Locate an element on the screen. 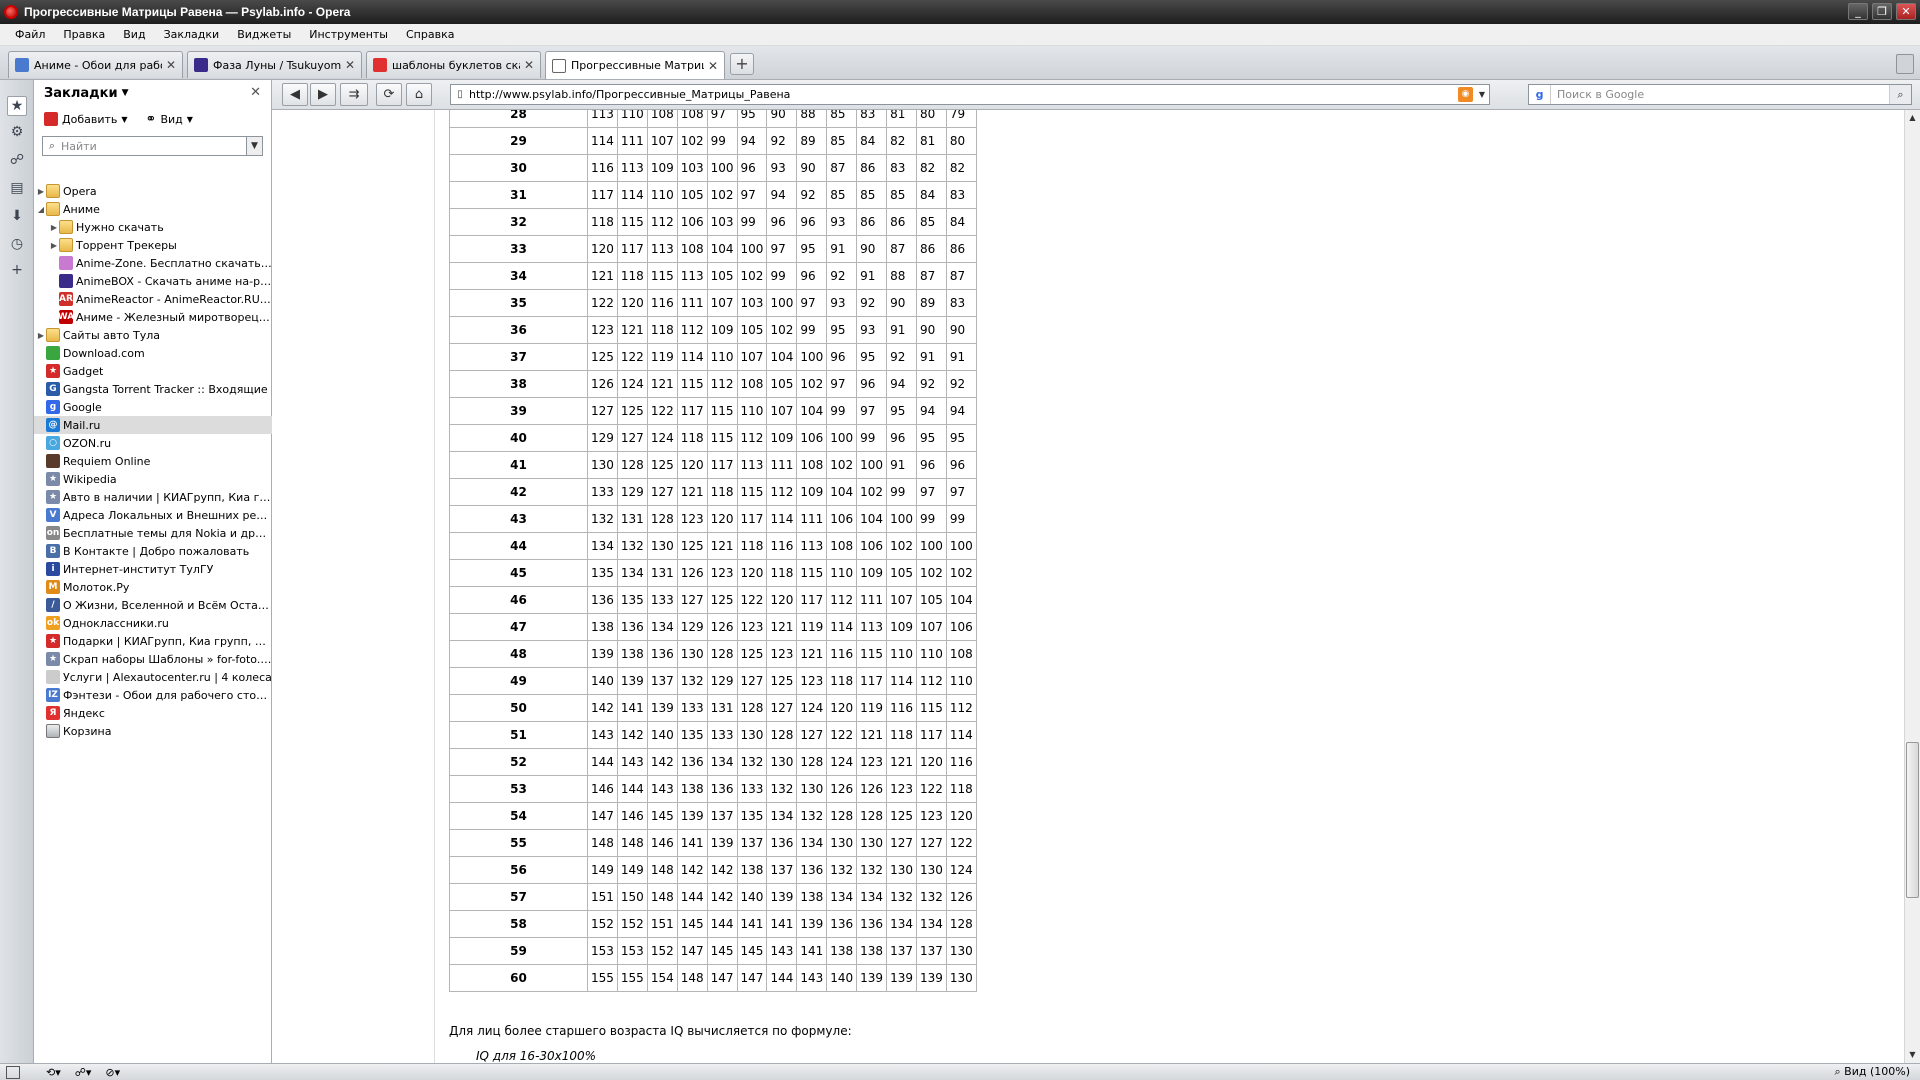  history-panel-icon: ◷ is located at coordinates (17, 244).